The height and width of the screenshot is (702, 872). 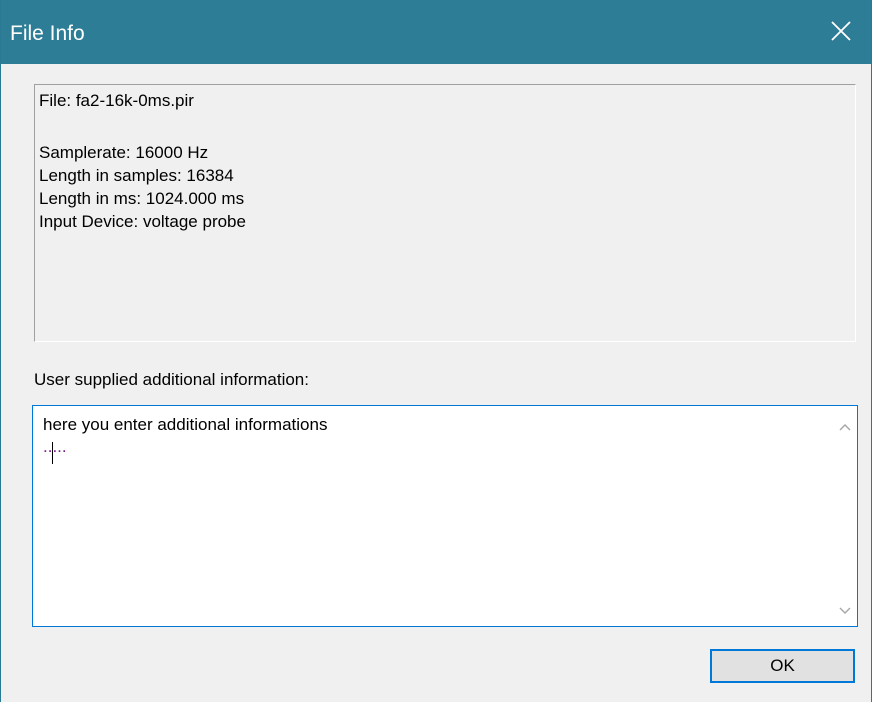 What do you see at coordinates (52, 453) in the screenshot?
I see `text-caret` at bounding box center [52, 453].